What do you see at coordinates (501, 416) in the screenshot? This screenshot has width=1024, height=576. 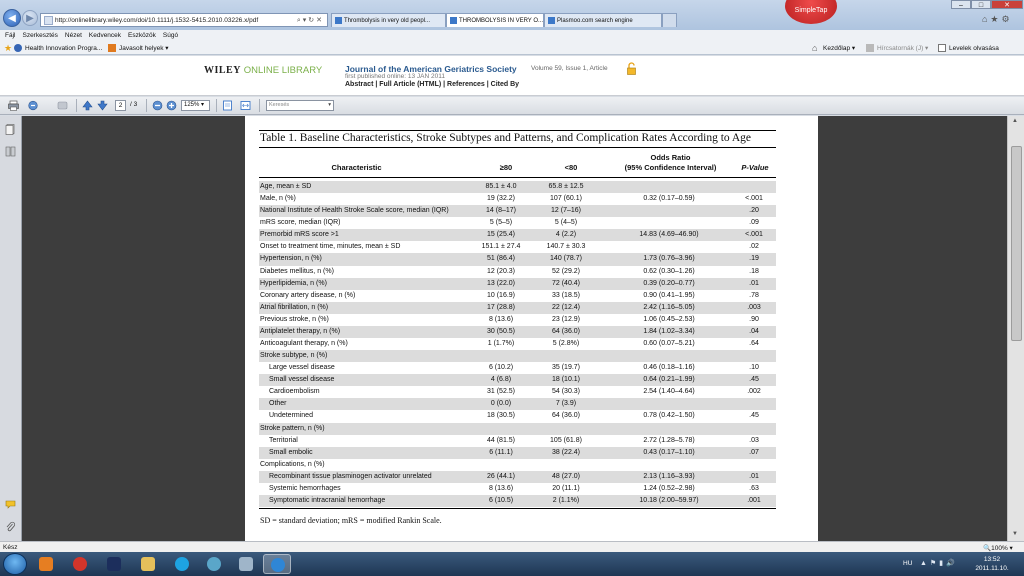 I see `cell-age-80-plus: 18 (30.5)` at bounding box center [501, 416].